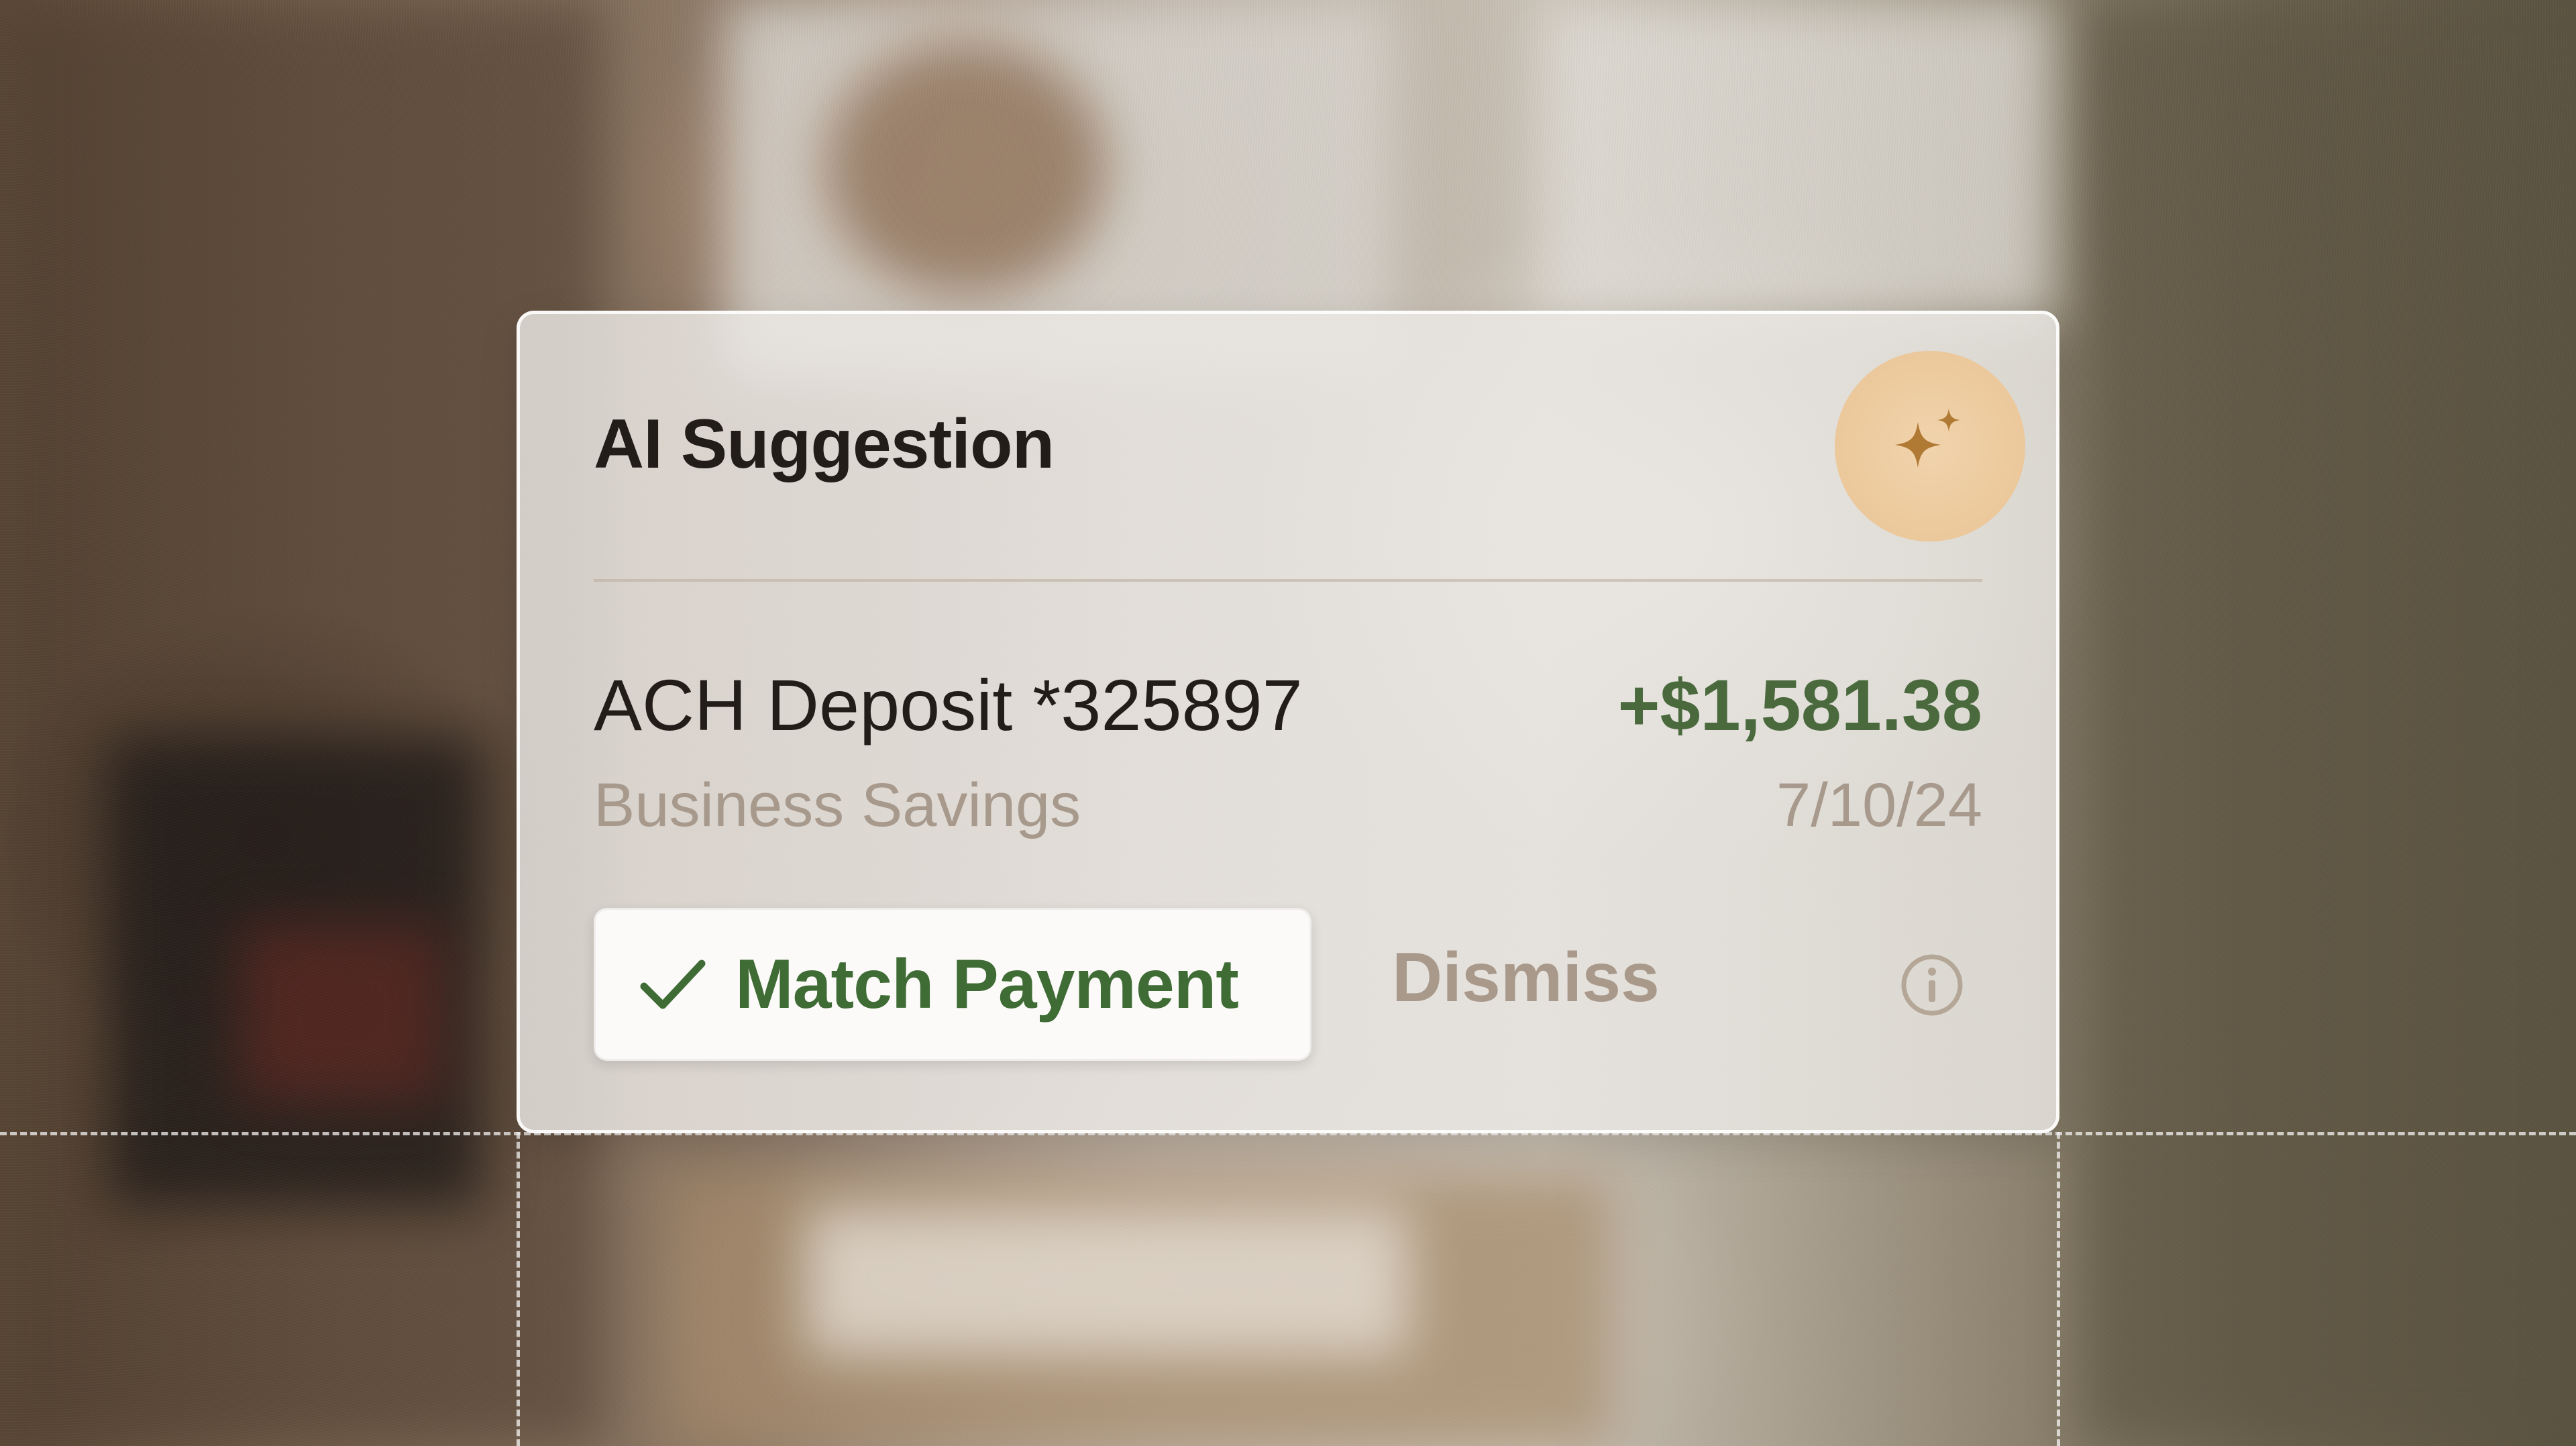 Image resolution: width=2576 pixels, height=1446 pixels. Describe the element at coordinates (1288, 581) in the screenshot. I see `divider` at that location.